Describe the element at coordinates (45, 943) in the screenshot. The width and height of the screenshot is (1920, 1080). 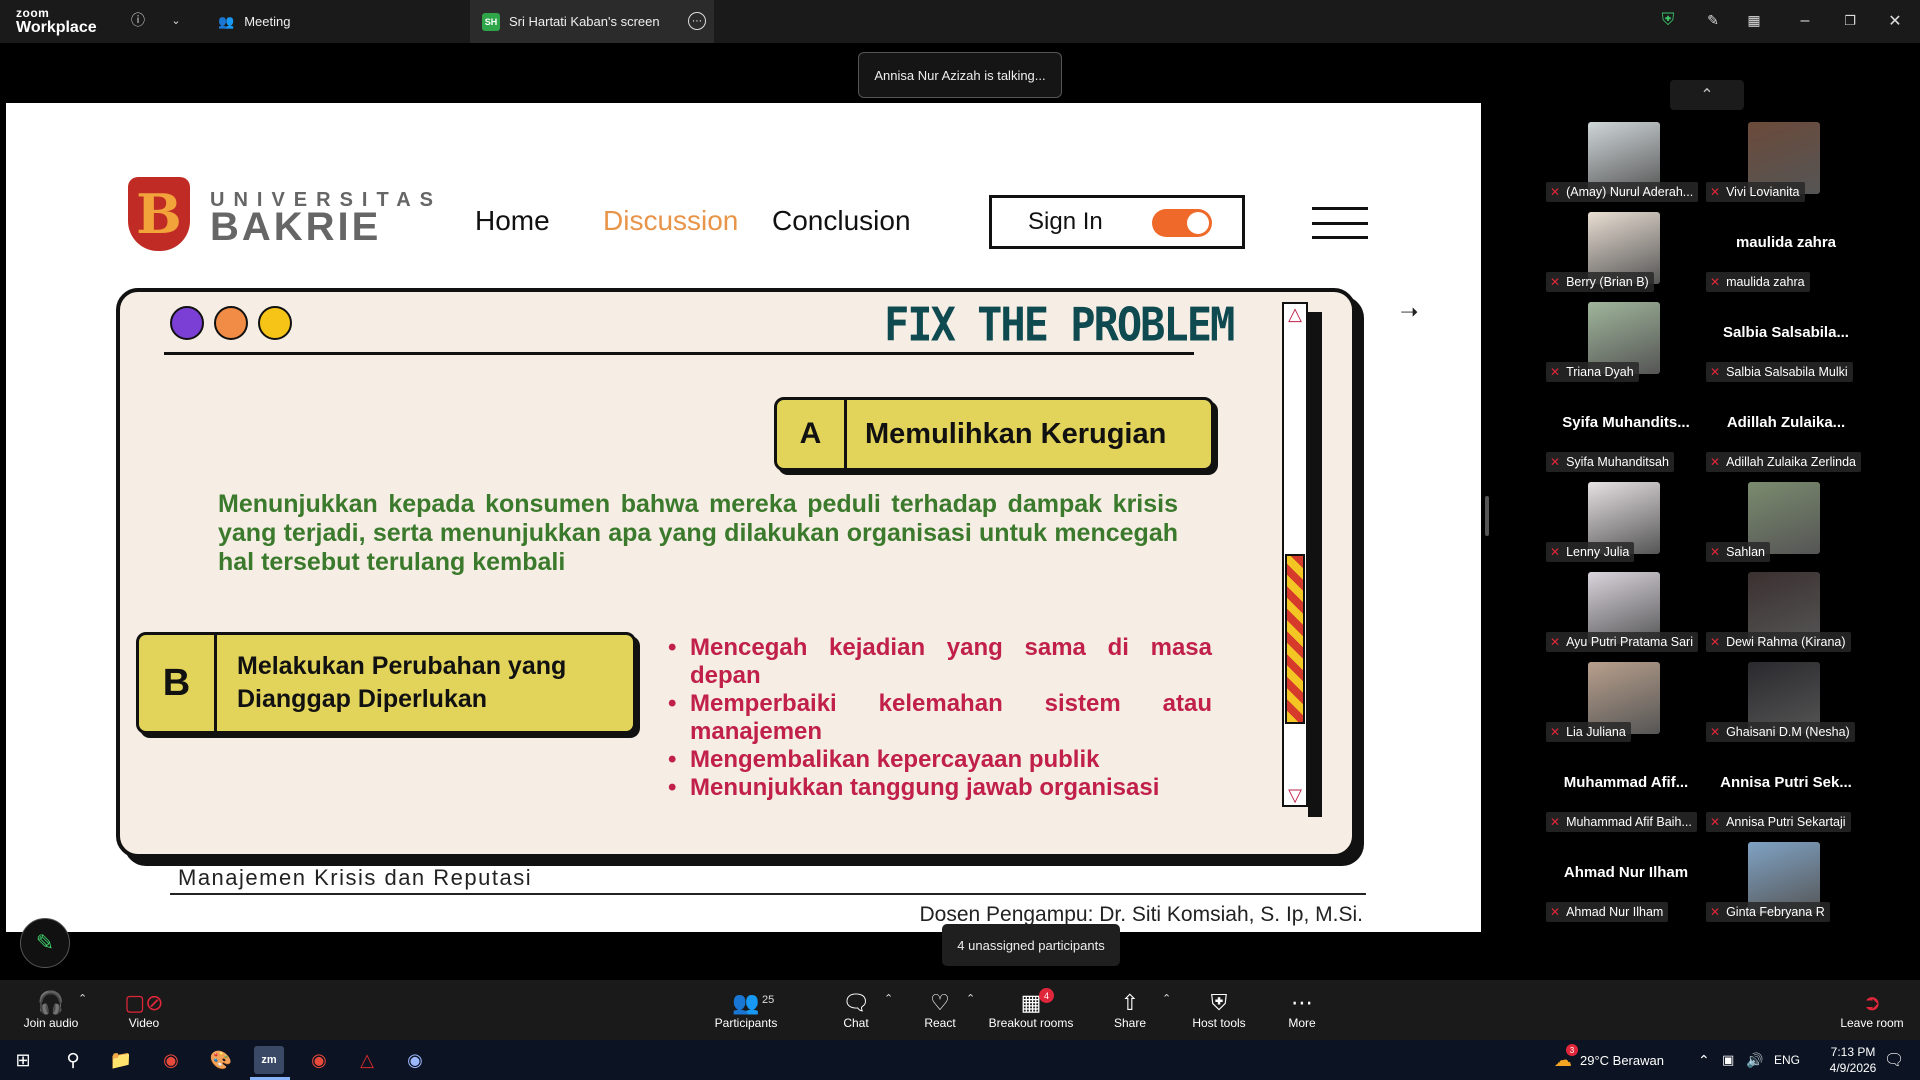
I see `annotation-pen-button: ✎` at that location.